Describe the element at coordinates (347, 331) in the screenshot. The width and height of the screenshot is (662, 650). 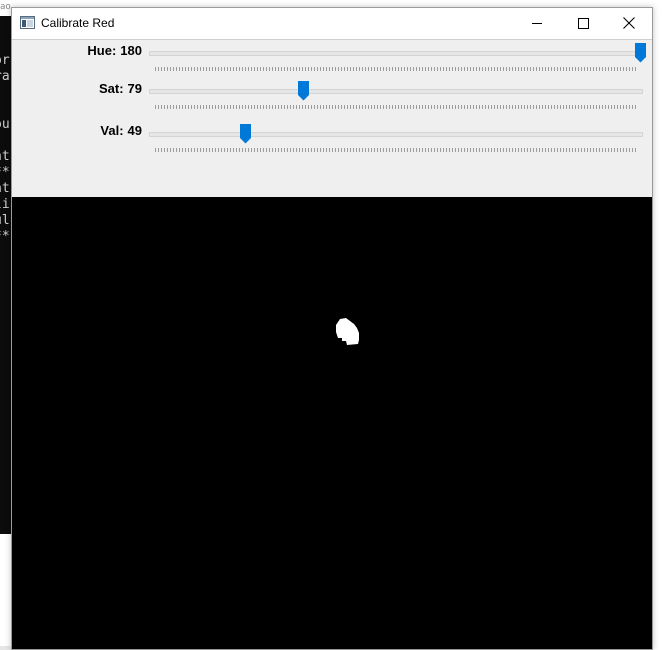
I see `detected-mask-blob` at that location.